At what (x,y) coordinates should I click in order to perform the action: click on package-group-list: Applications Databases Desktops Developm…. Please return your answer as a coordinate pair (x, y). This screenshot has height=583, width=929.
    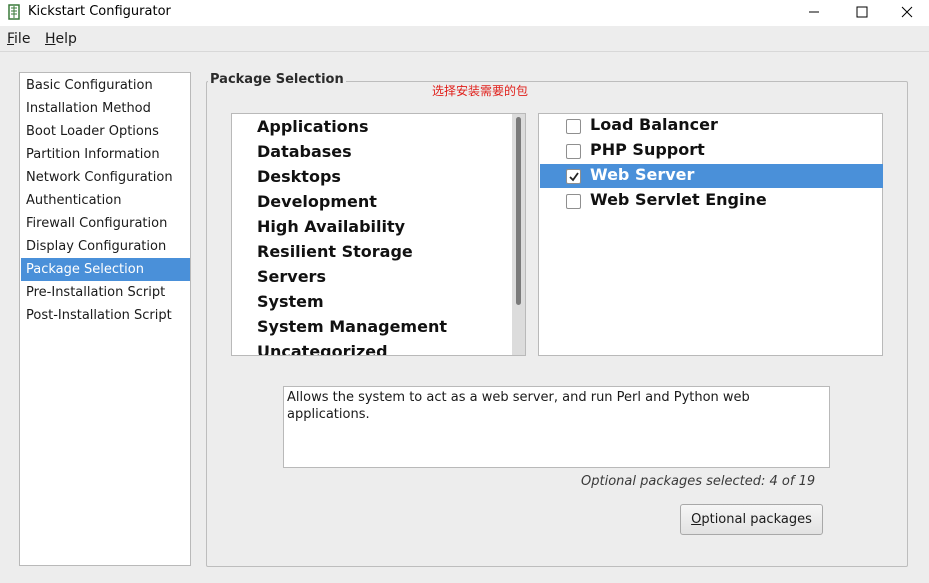
    Looking at the image, I should click on (378, 234).